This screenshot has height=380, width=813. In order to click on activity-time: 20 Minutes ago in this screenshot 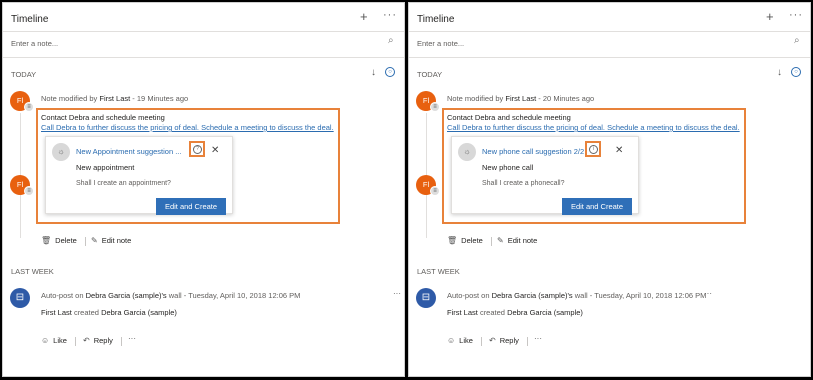, I will do `click(568, 98)`.